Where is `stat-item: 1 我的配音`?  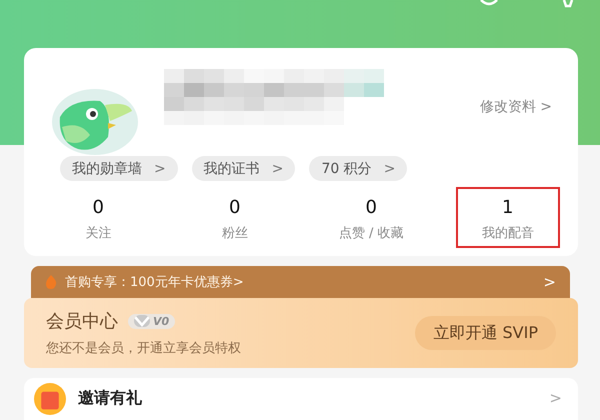
stat-item: 1 我的配音 is located at coordinates (508, 217).